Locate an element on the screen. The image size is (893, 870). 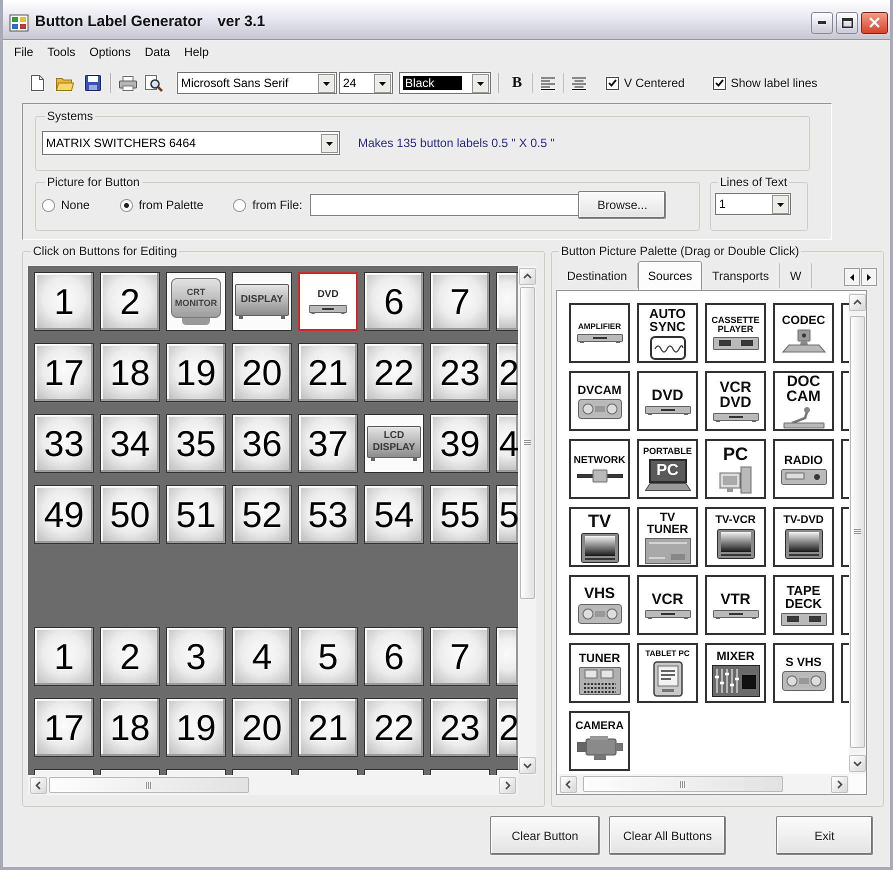
palette-tile: TAPE DECK is located at coordinates (803, 605).